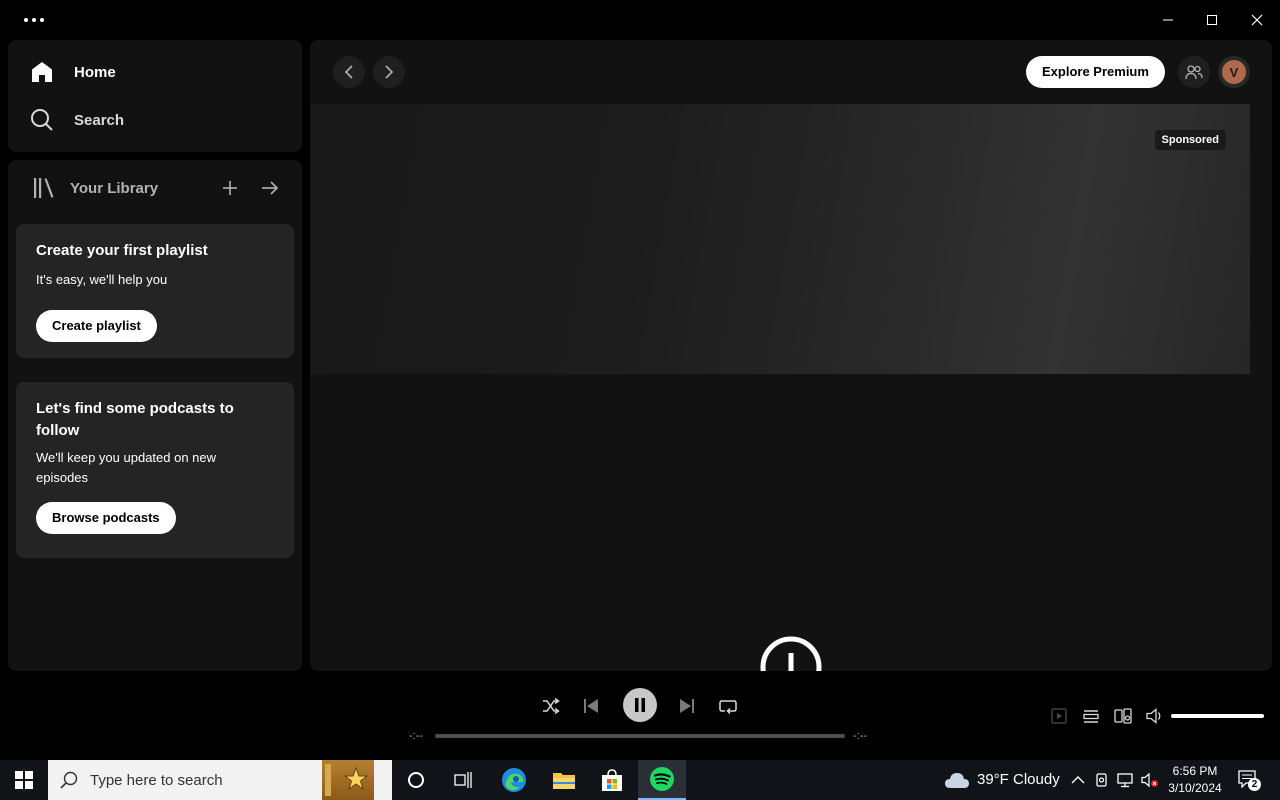  Describe the element at coordinates (155, 96) in the screenshot. I see `nav-panel: Home Search` at that location.